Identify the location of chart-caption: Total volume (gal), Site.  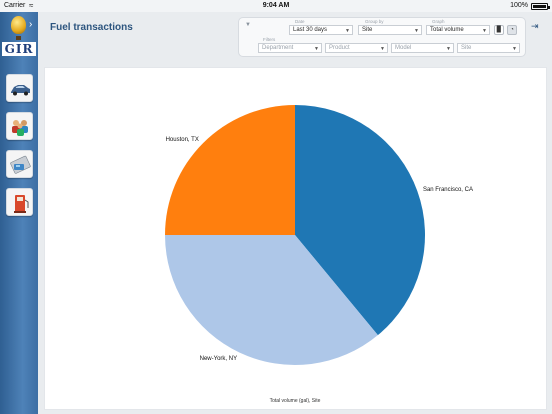
(295, 401).